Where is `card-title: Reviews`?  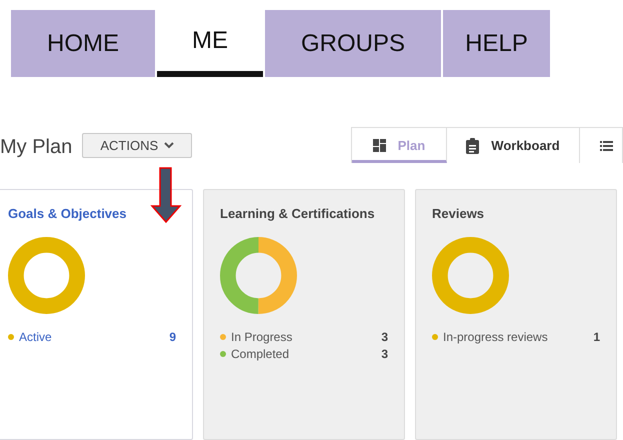
card-title: Reviews is located at coordinates (459, 213).